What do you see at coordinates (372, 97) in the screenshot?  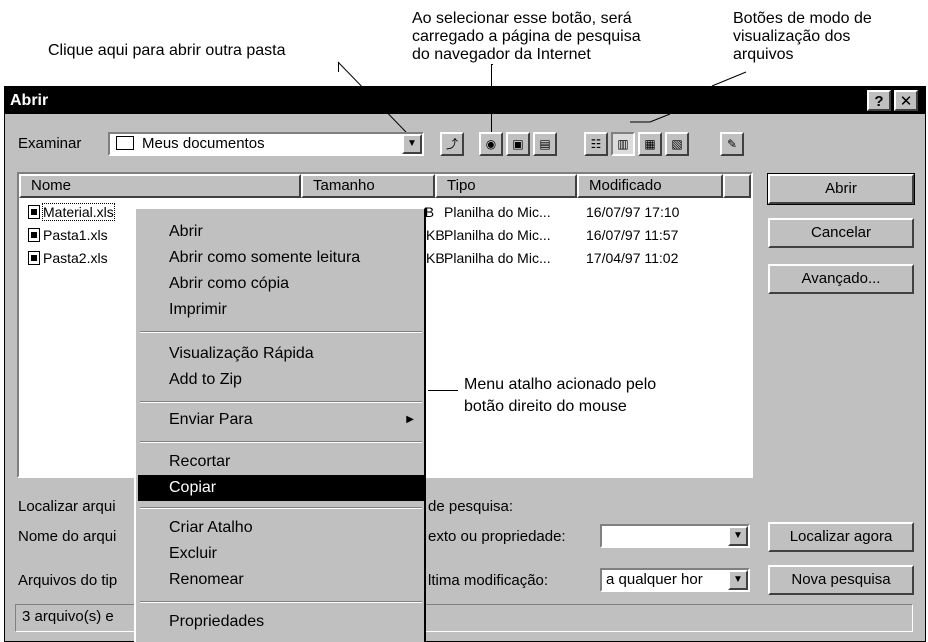 I see `leader-line-open-folder` at bounding box center [372, 97].